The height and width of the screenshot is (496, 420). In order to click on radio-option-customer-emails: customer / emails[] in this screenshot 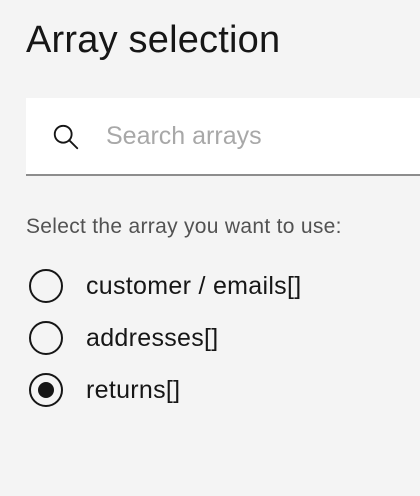, I will do `click(165, 286)`.